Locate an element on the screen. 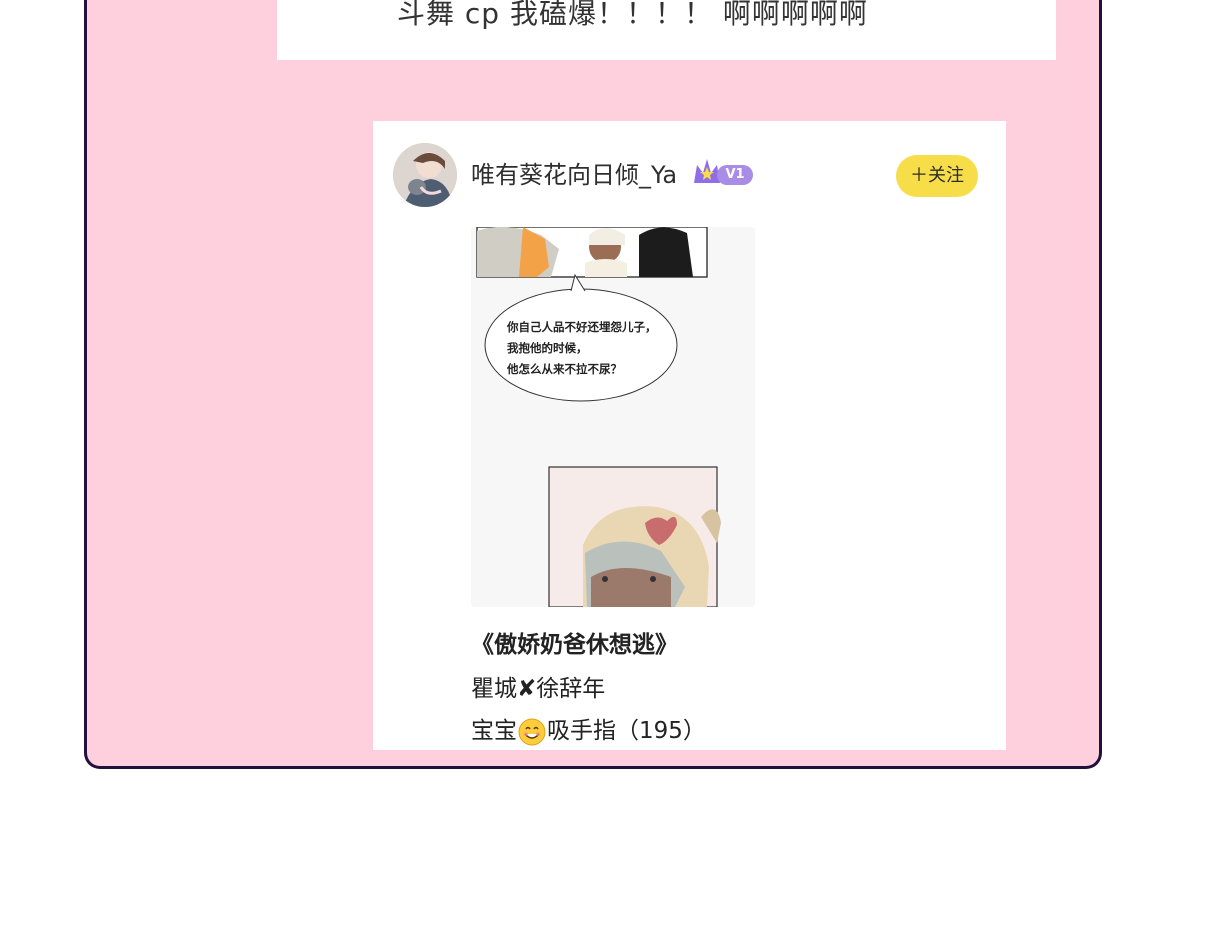  comment-text: 斗舞 cp 我磕爆！！！！ 啊啊啊啊啊 is located at coordinates (632, 15).